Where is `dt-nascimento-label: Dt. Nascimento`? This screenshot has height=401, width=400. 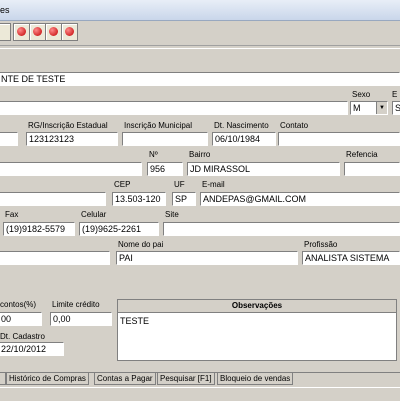
dt-nascimento-label: Dt. Nascimento is located at coordinates (241, 125).